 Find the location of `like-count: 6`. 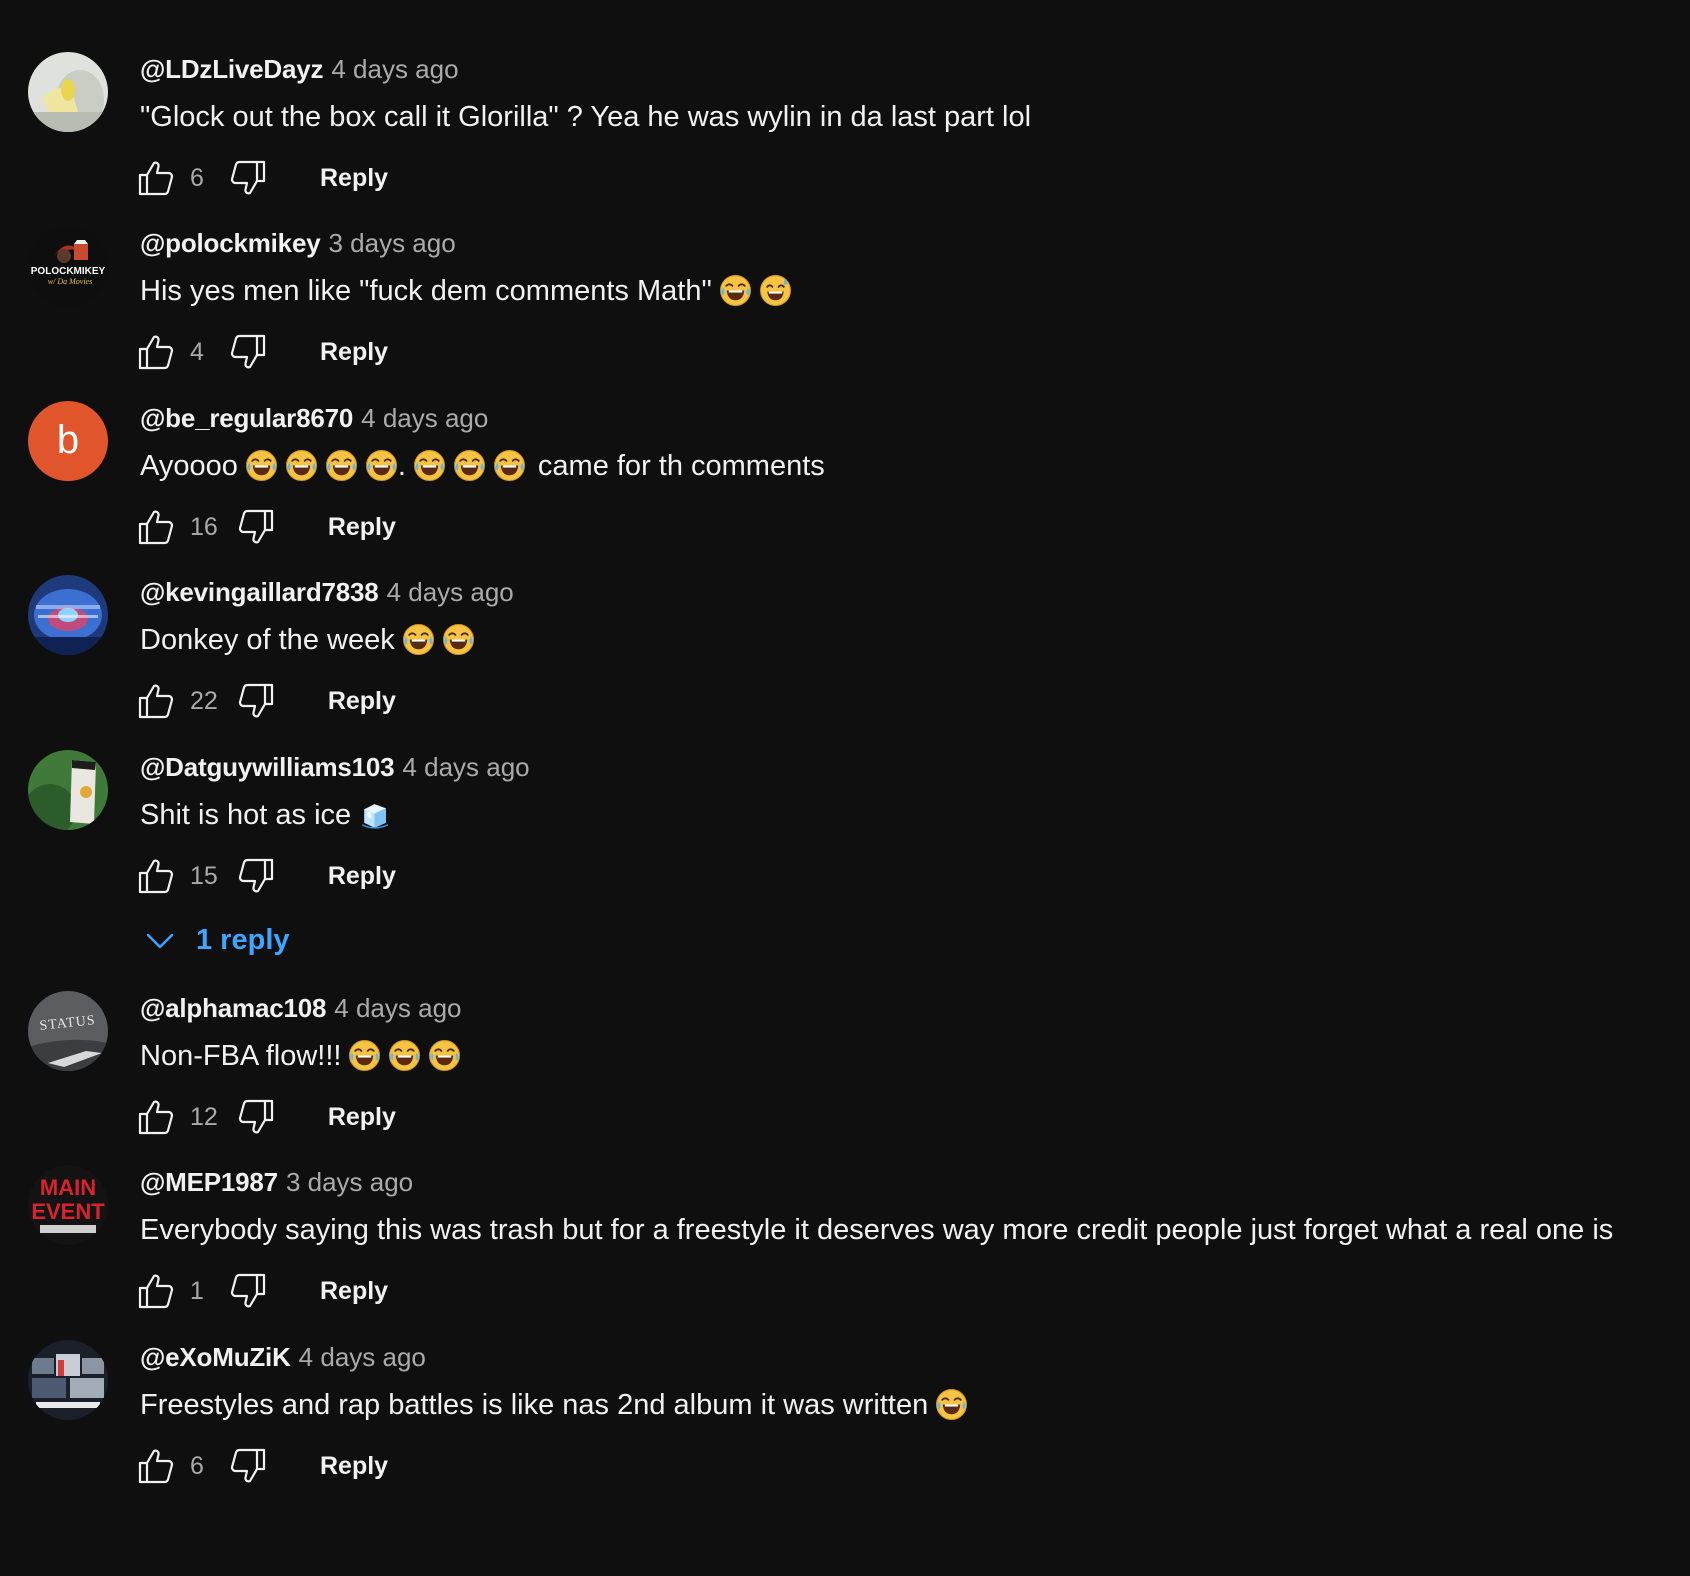

like-count: 6 is located at coordinates (197, 1465).